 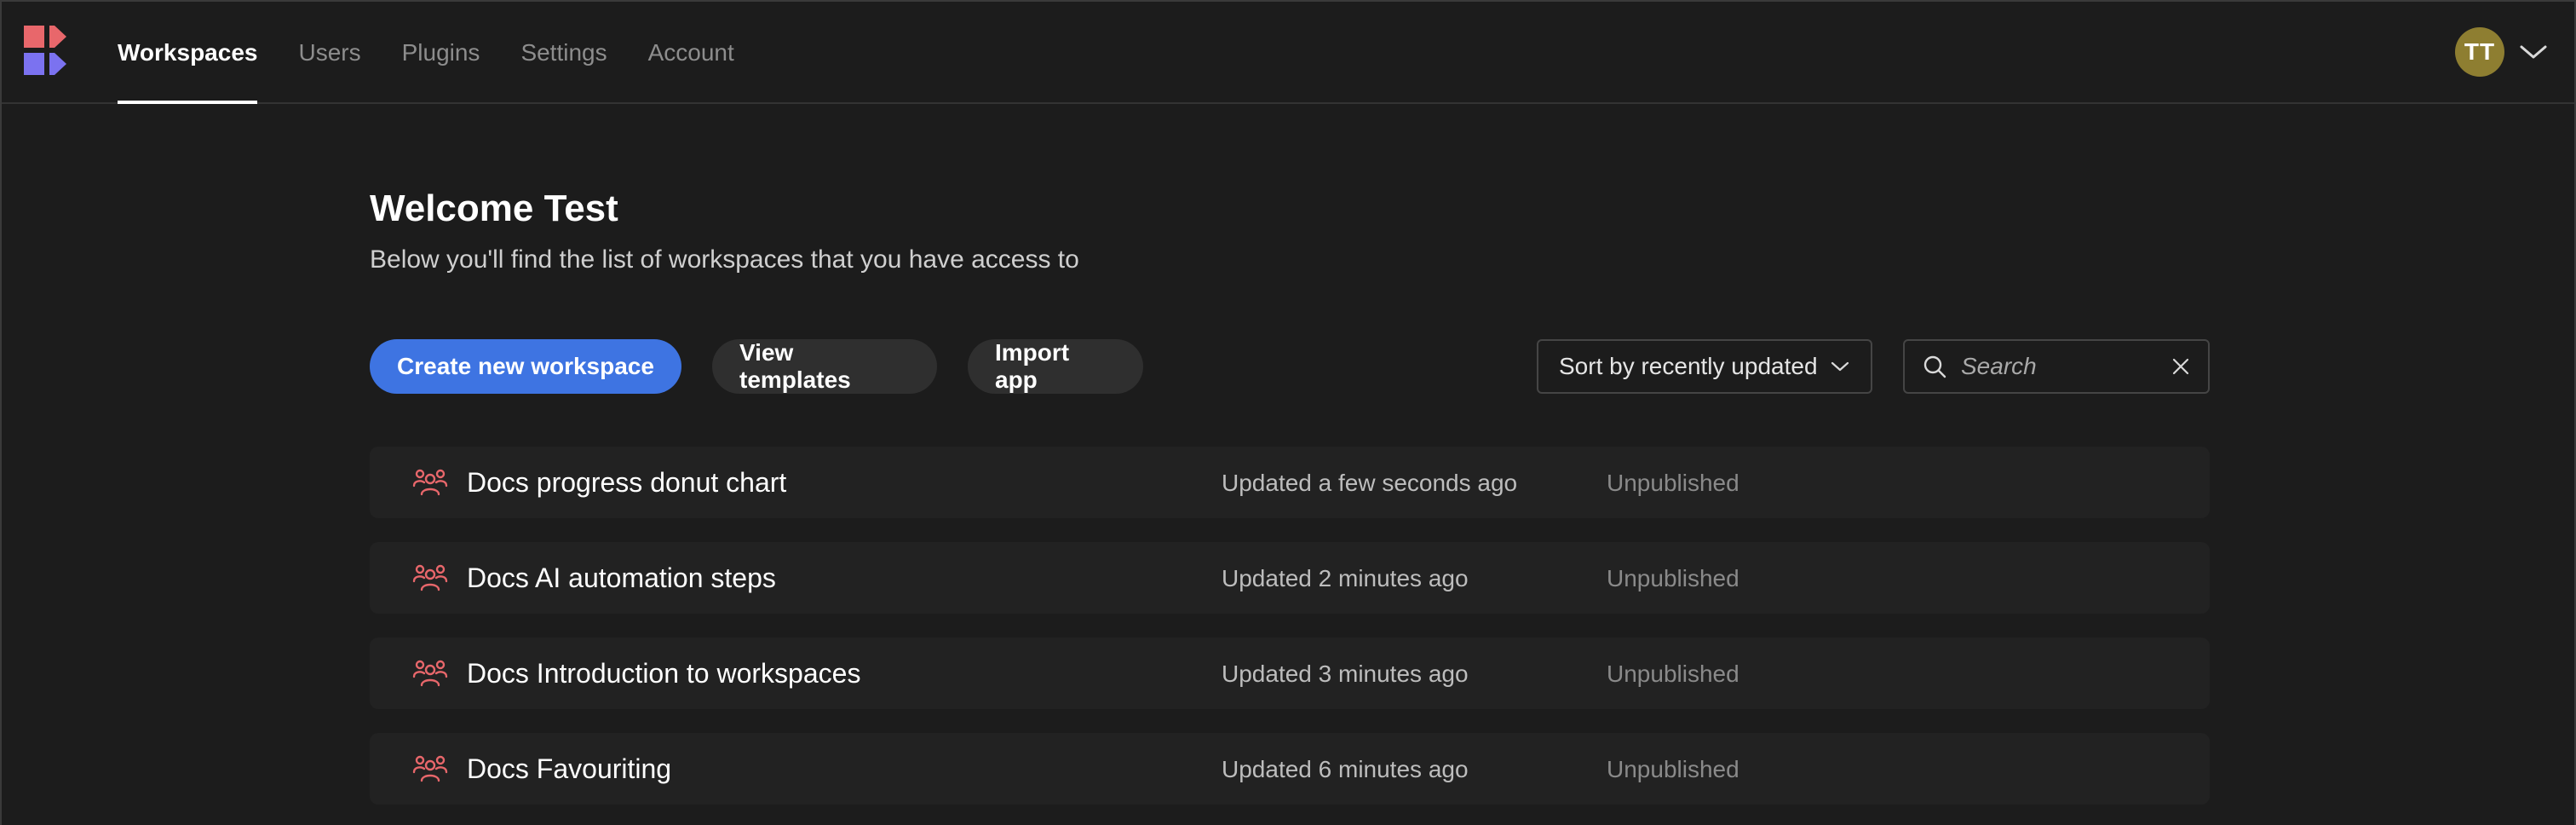 What do you see at coordinates (663, 673) in the screenshot?
I see `workspace-name: Docs Introduction to workspaces` at bounding box center [663, 673].